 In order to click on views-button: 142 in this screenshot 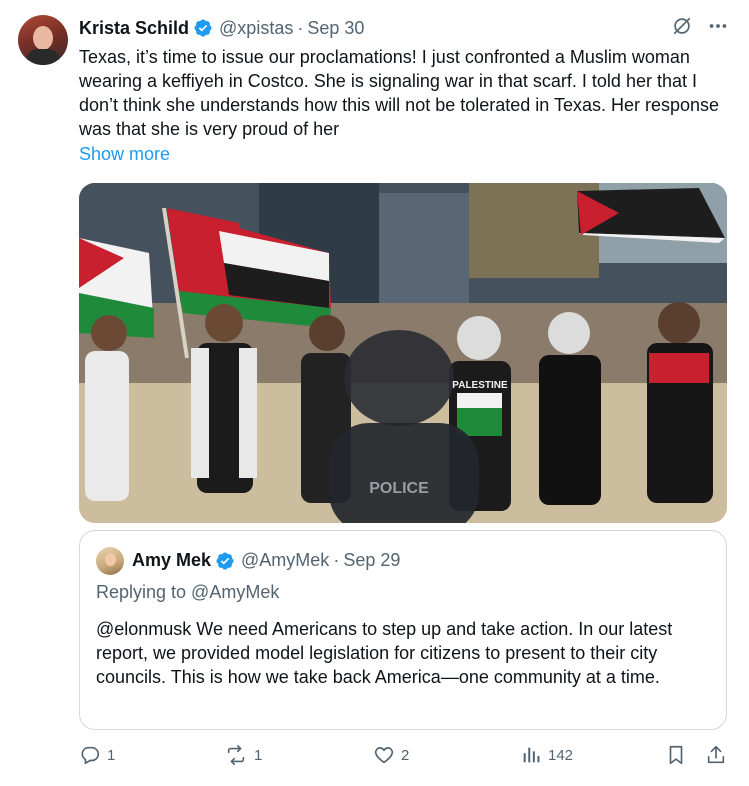, I will do `click(546, 755)`.